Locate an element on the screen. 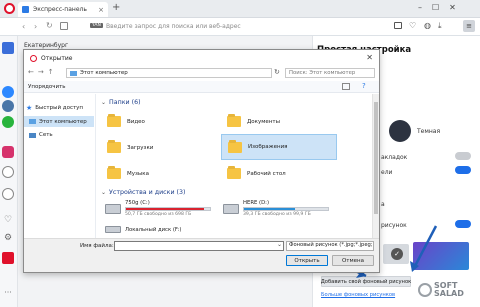  theme-dark-label: Темная is located at coordinates (429, 131).